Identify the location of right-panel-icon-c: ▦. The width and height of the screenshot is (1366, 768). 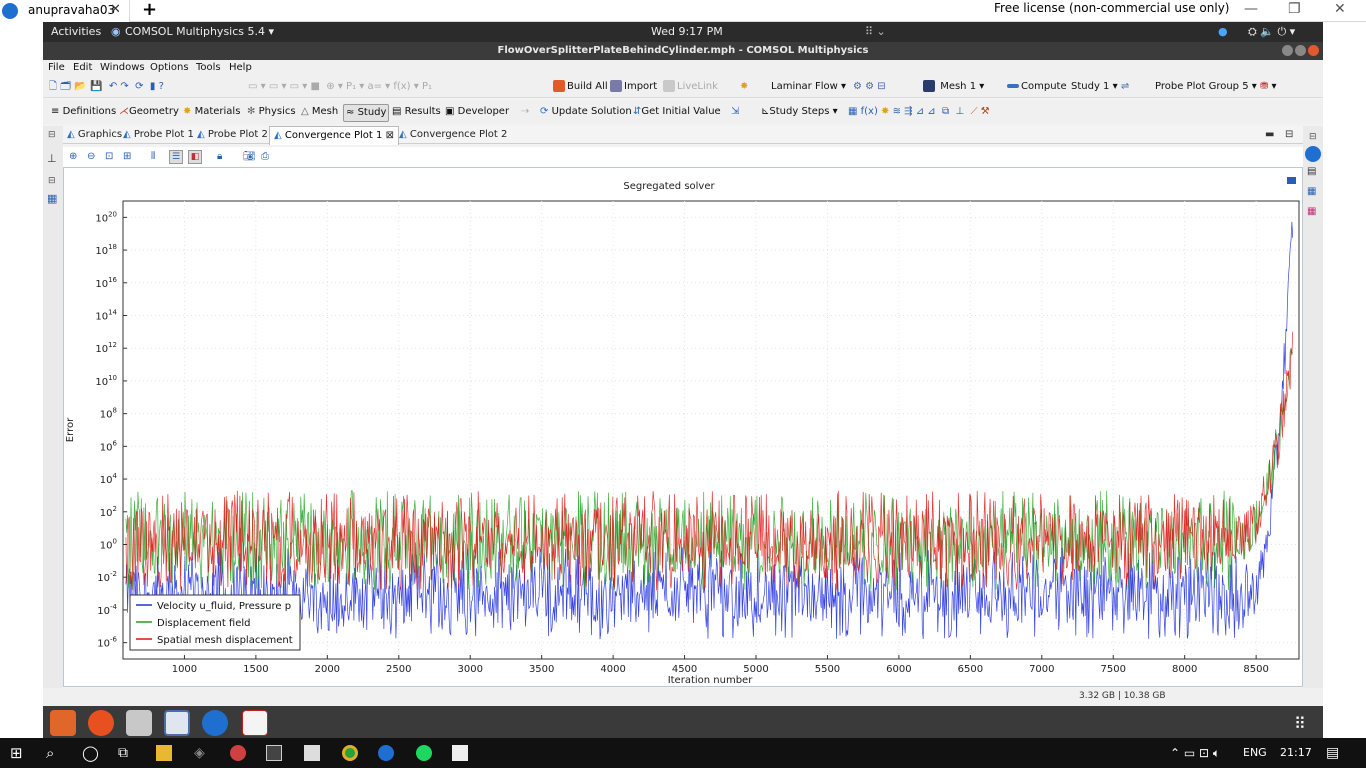
(1311, 211).